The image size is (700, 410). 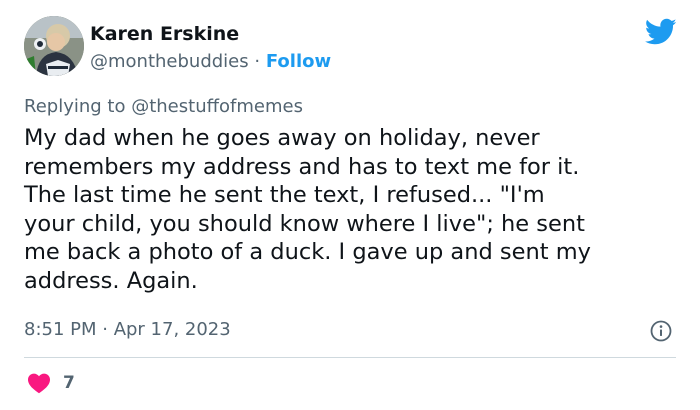 What do you see at coordinates (69, 383) in the screenshot?
I see `like-count: 7` at bounding box center [69, 383].